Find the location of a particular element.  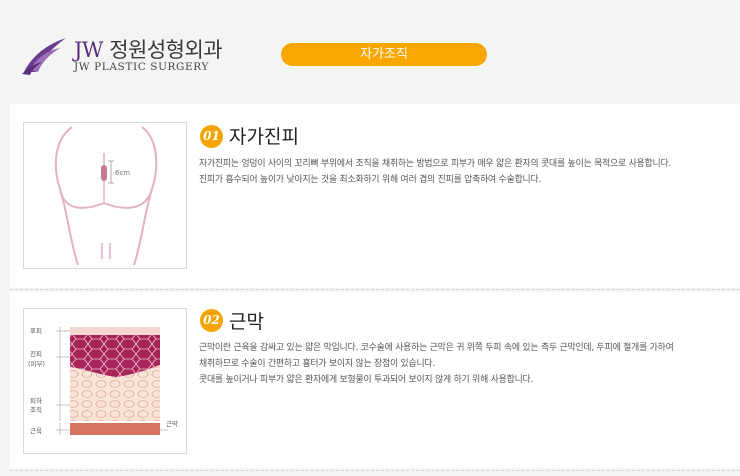

logo-title: JW 정원성형외과 is located at coordinates (148, 49).